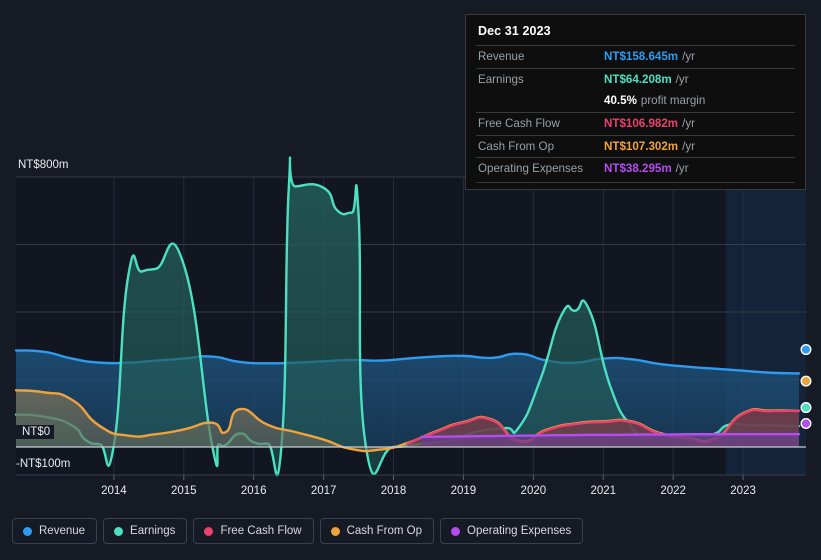 Image resolution: width=821 pixels, height=560 pixels. What do you see at coordinates (743, 491) in the screenshot?
I see `x-axis-tick-label: 2023` at bounding box center [743, 491].